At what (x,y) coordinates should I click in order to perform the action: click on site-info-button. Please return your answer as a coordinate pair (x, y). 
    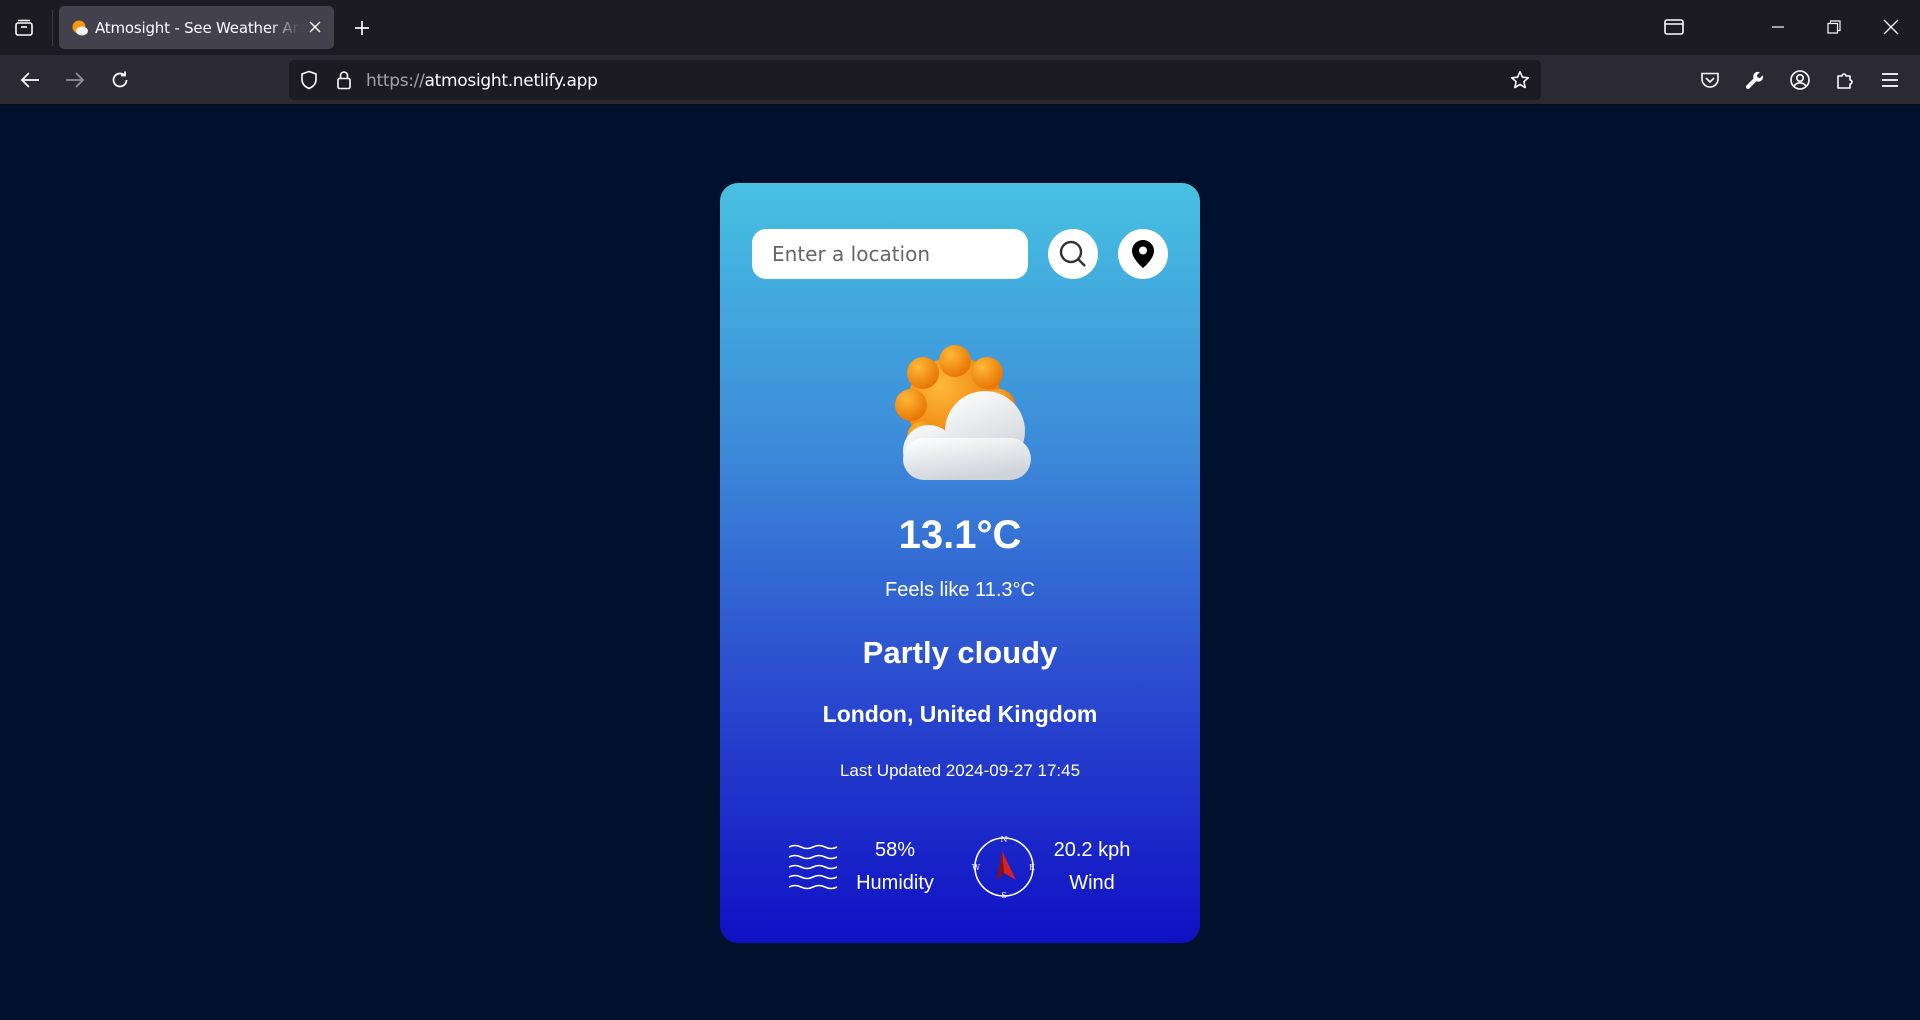
    Looking at the image, I should click on (344, 80).